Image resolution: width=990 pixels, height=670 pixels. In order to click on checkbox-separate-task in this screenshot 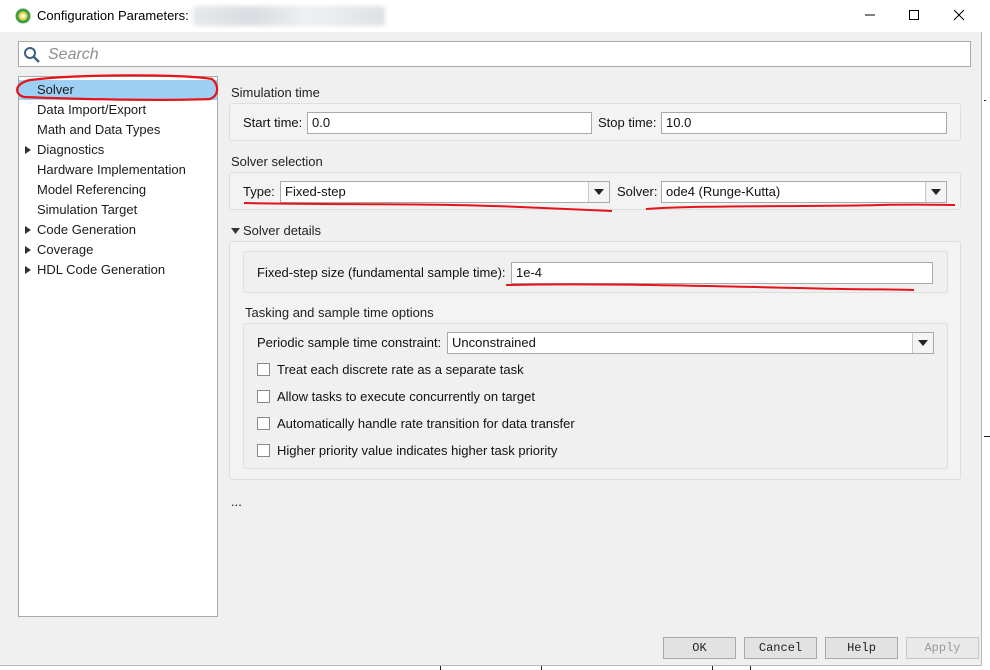, I will do `click(263, 369)`.